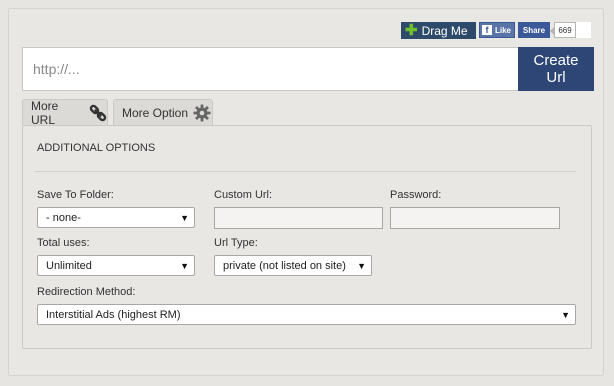 This screenshot has height=386, width=614. What do you see at coordinates (116, 217) in the screenshot?
I see `save-folder-select: - none- ▼` at bounding box center [116, 217].